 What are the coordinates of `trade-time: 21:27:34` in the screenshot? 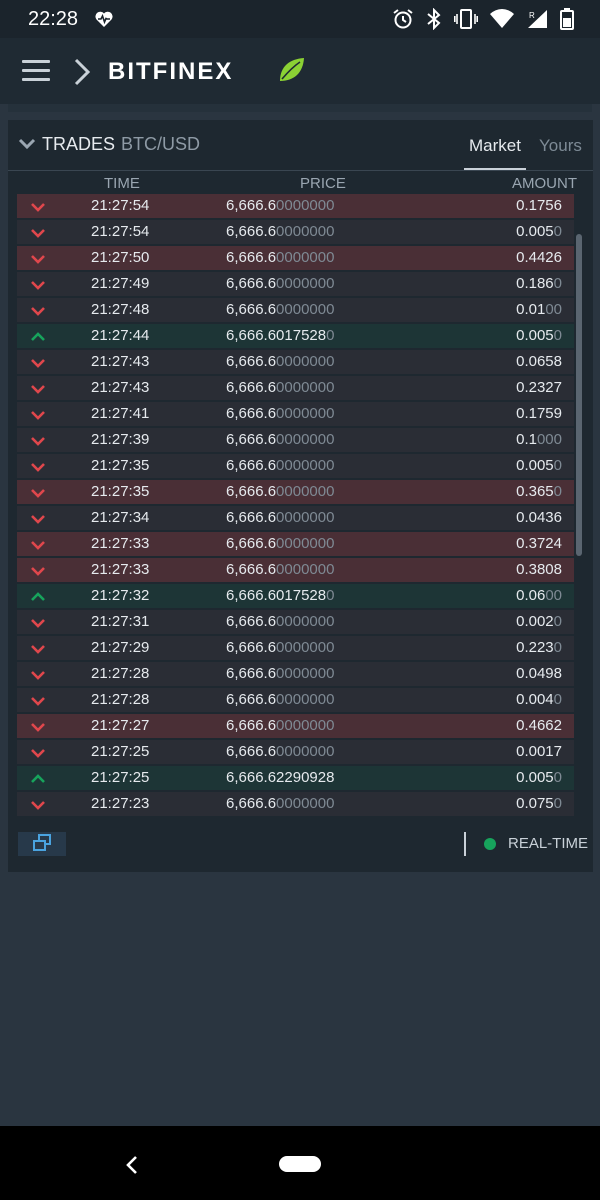 It's located at (120, 517).